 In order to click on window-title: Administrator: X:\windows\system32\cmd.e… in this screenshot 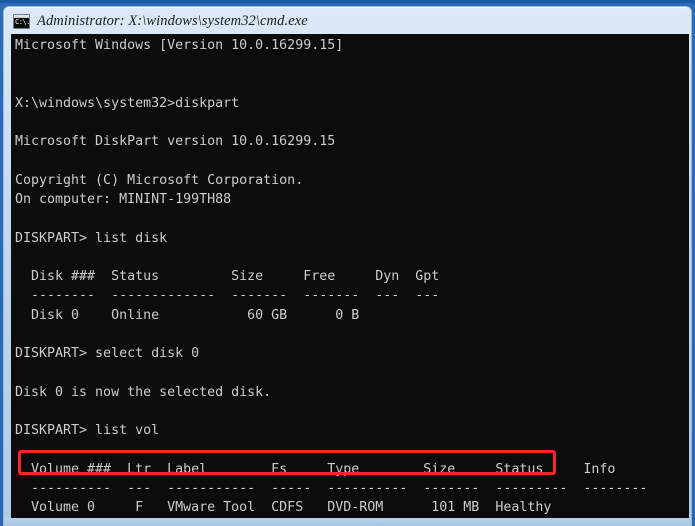, I will do `click(172, 20)`.